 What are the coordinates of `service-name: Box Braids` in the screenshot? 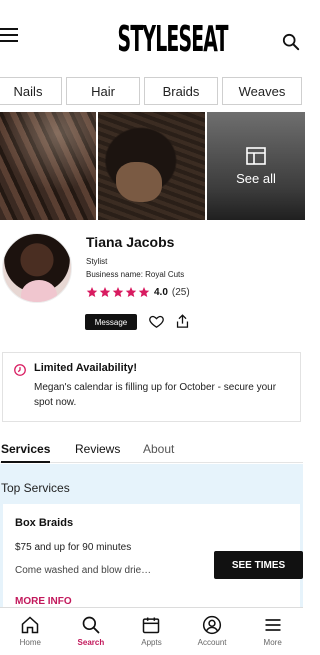 It's located at (44, 523).